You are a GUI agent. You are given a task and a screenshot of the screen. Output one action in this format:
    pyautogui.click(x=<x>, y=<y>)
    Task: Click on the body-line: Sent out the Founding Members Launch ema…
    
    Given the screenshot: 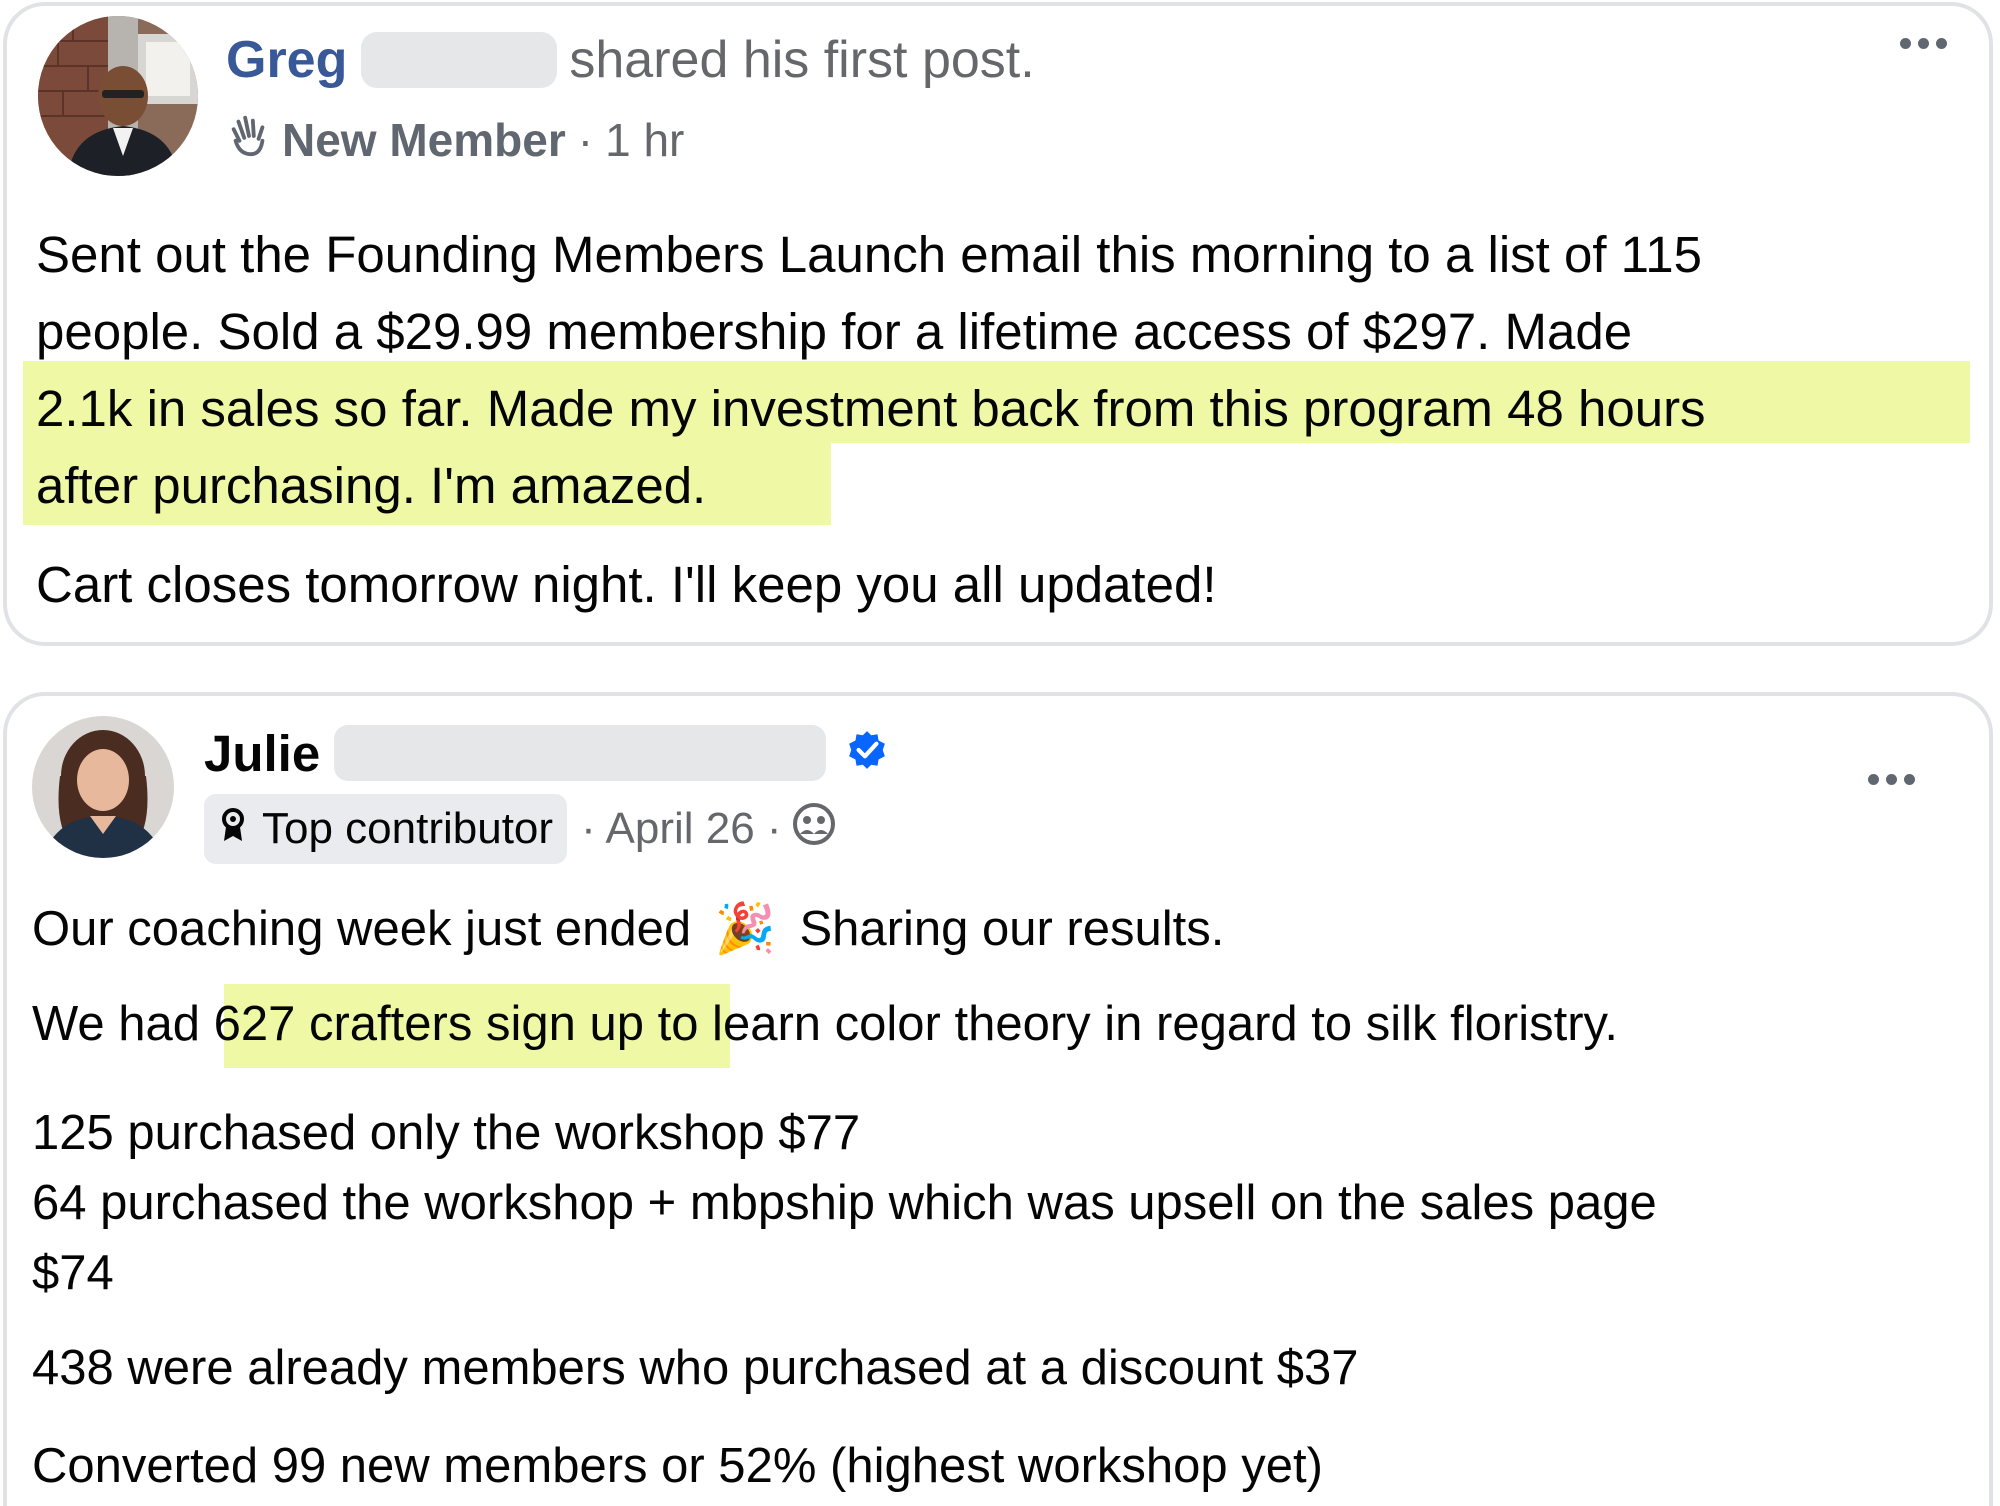 What is the action you would take?
    pyautogui.click(x=869, y=254)
    